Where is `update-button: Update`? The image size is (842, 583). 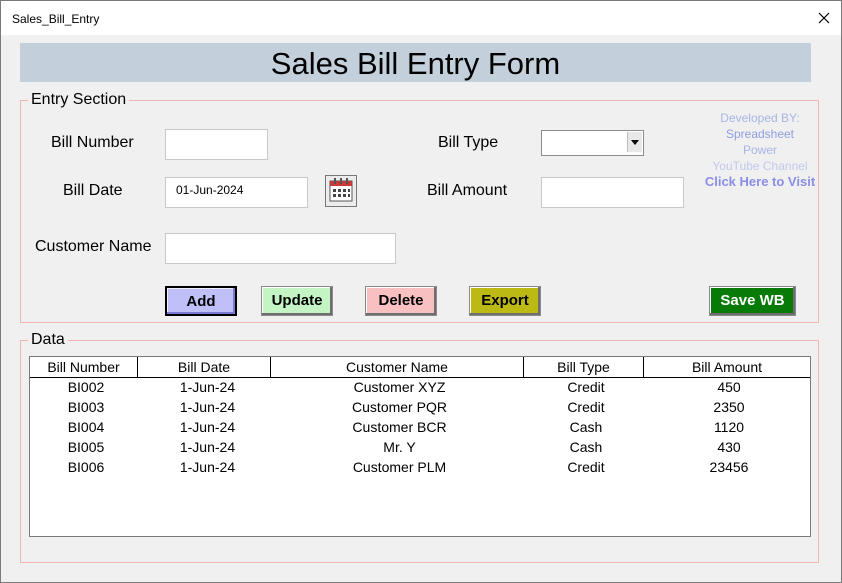 update-button: Update is located at coordinates (297, 301).